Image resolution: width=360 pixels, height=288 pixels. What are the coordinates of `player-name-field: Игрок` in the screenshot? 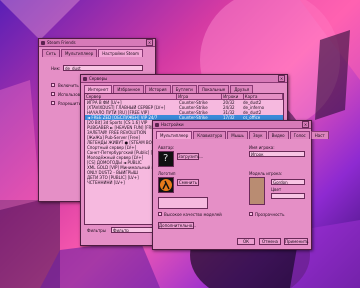 It's located at (277, 154).